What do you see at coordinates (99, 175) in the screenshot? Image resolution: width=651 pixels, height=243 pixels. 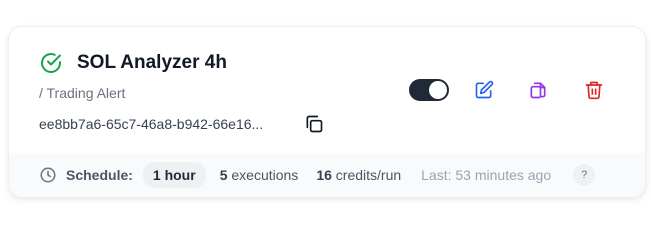 I see `schedule-label: Schedule:` at bounding box center [99, 175].